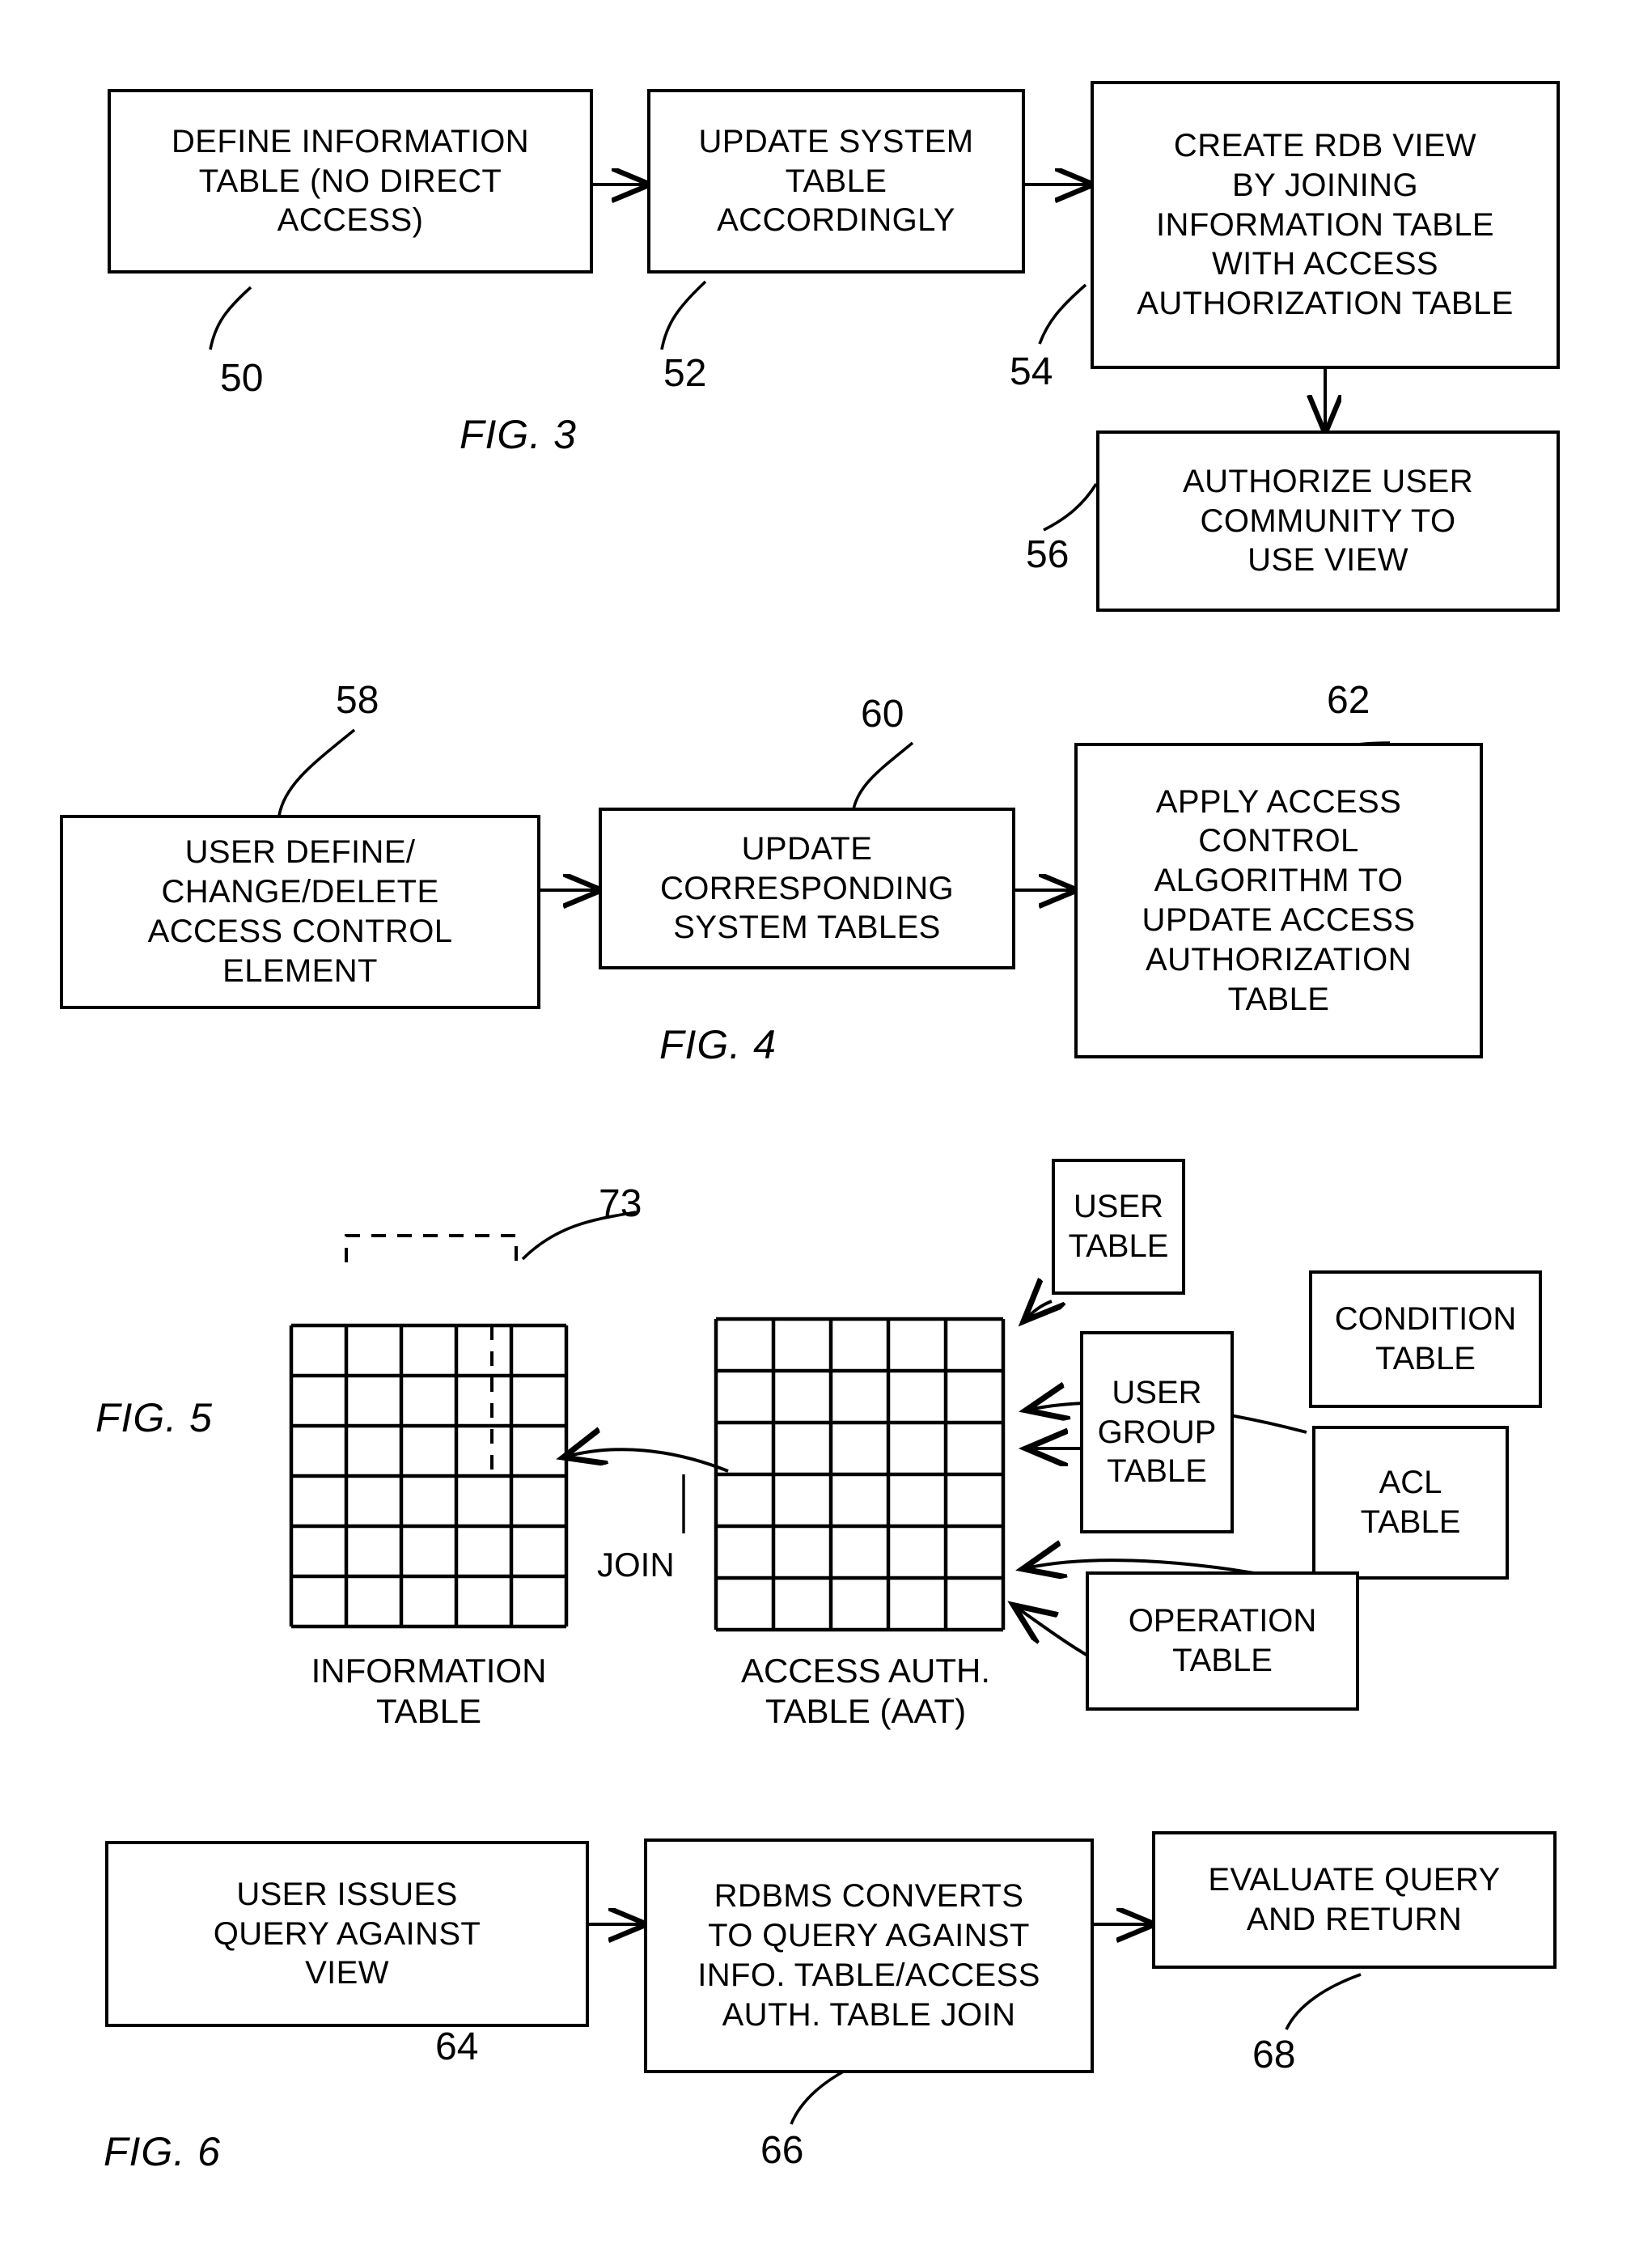 This screenshot has width=1652, height=2252. I want to click on fig4-box-update-corresponding-system-tables: UPDATE CORRESPONDING SYSTEM TABLES, so click(807, 888).